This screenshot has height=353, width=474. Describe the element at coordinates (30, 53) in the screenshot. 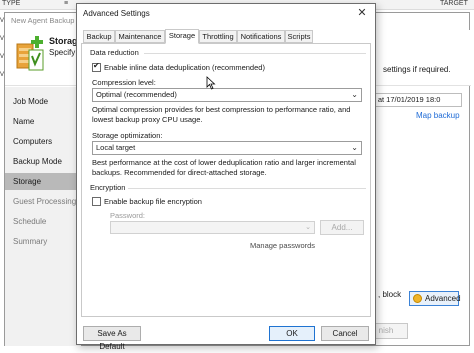

I see `storage-wizard-icon` at that location.